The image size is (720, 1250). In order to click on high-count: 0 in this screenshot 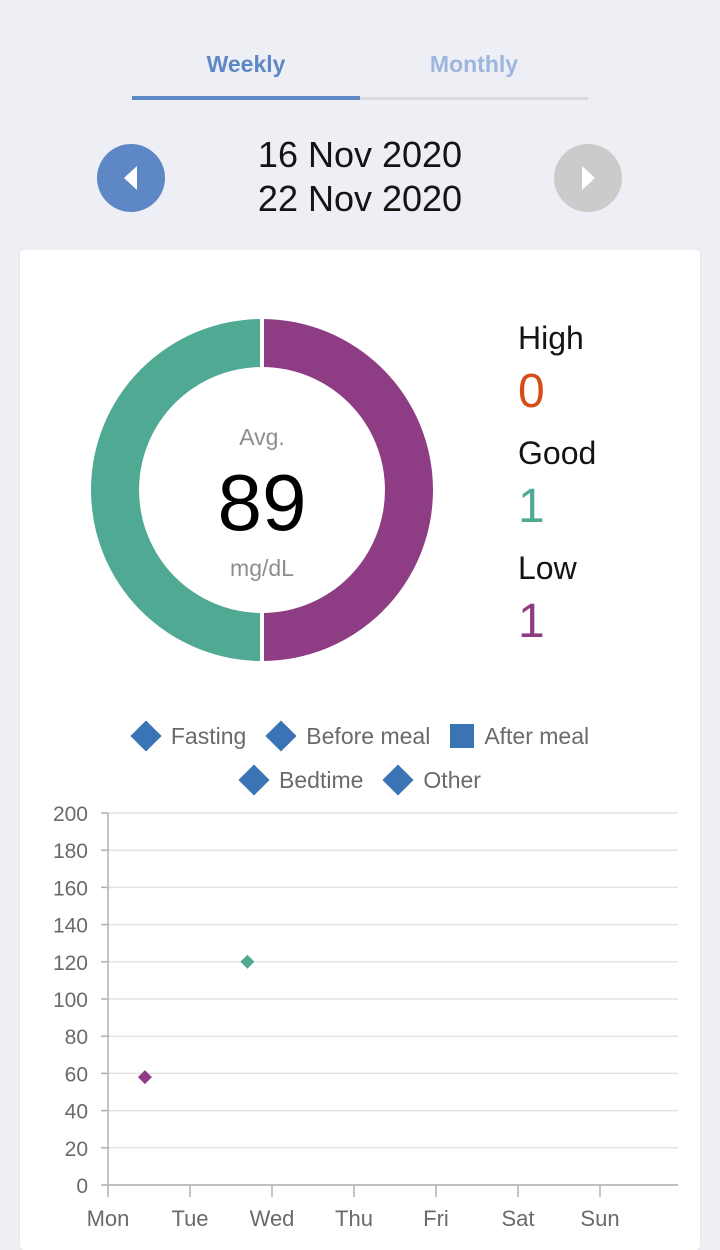, I will do `click(531, 391)`.